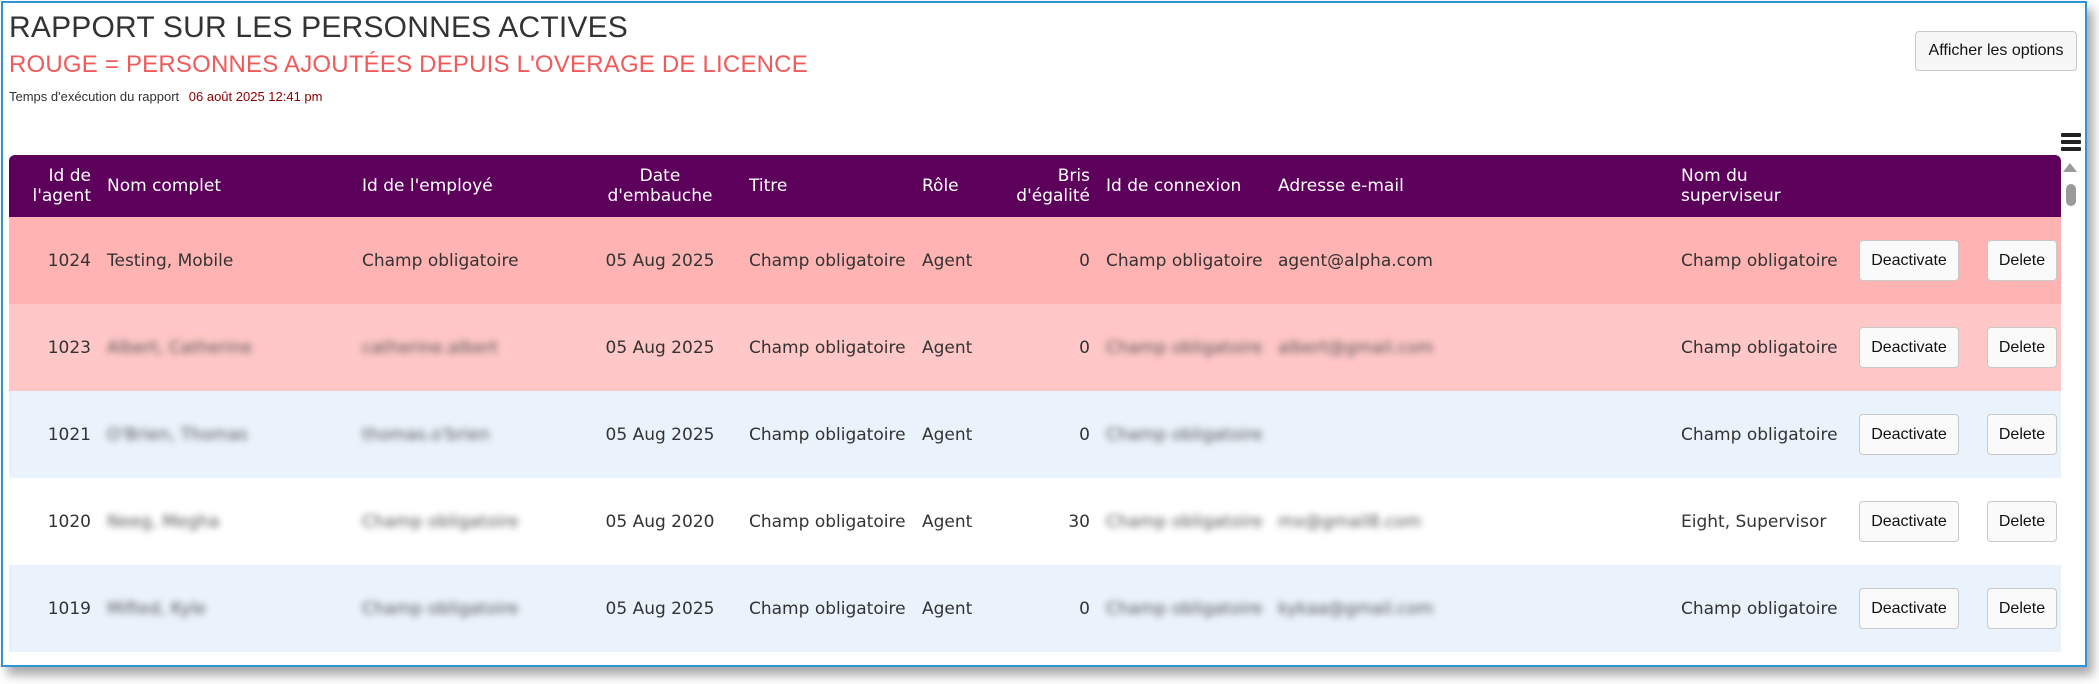  What do you see at coordinates (660, 186) in the screenshot?
I see `col-header-hire-date: Date d'embauche` at bounding box center [660, 186].